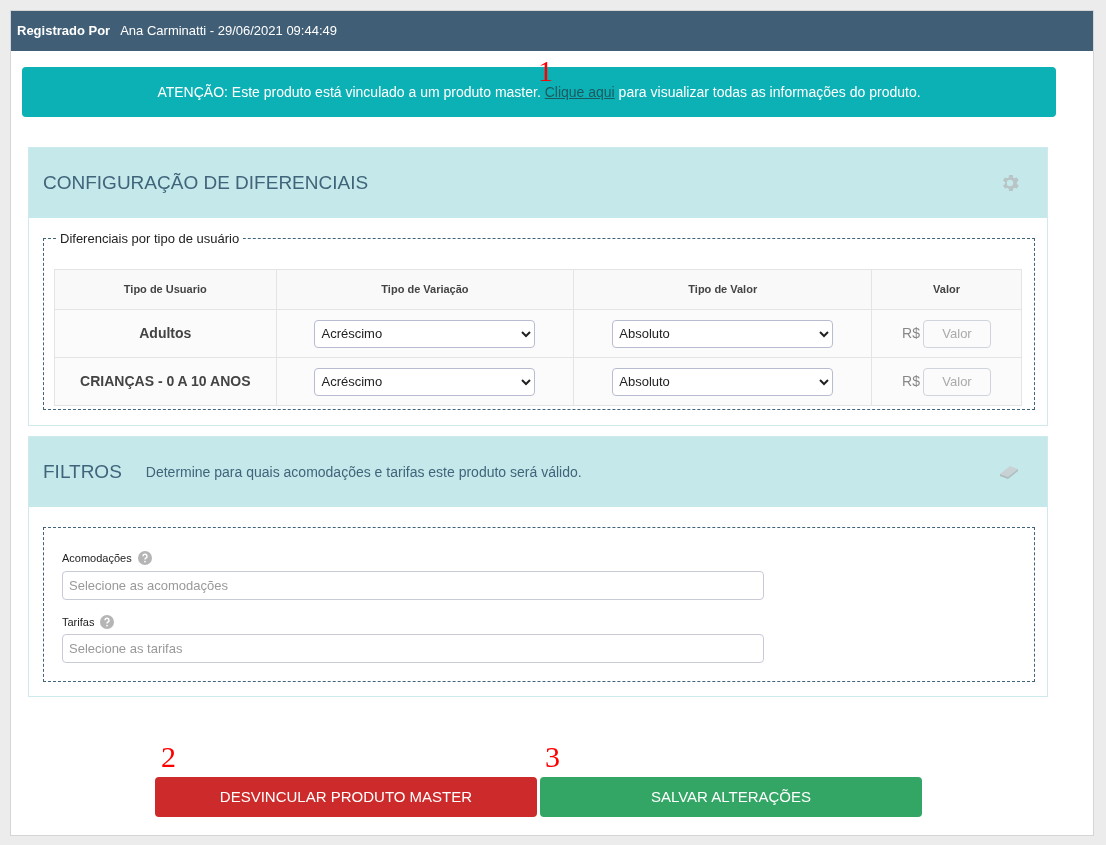 The image size is (1106, 845). What do you see at coordinates (364, 472) in the screenshot?
I see `panel-subtitle: Determine para quais acomodações e tarifas este produto será válido.` at bounding box center [364, 472].